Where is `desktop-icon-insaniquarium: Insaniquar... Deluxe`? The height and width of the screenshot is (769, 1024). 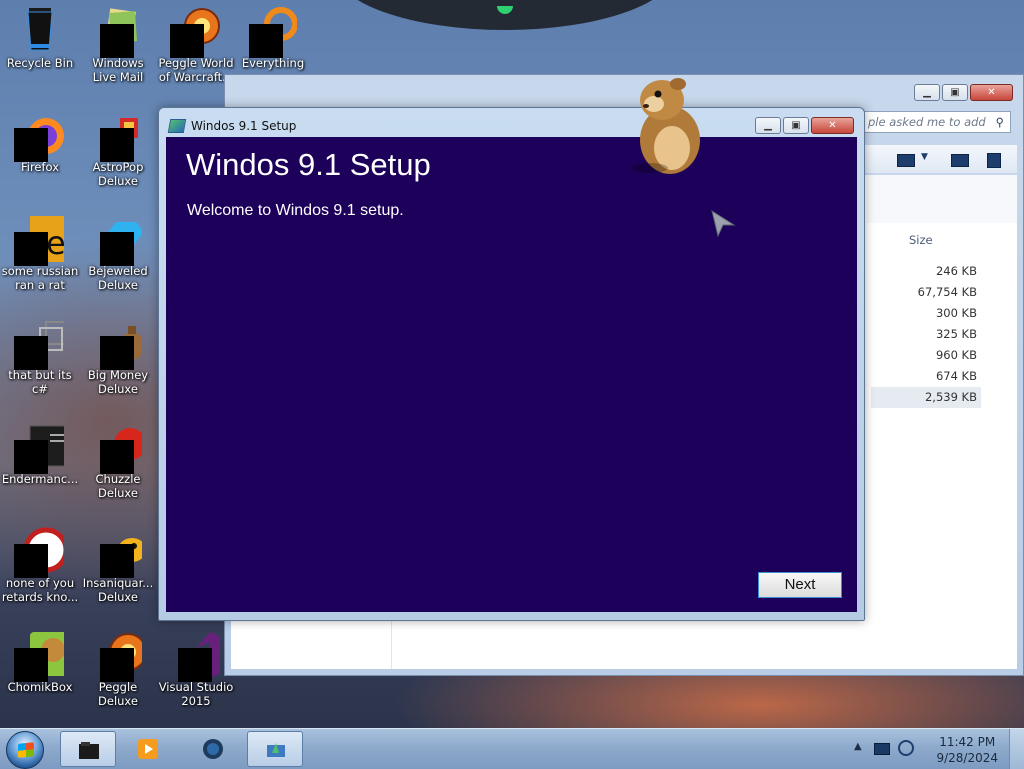
desktop-icon-insaniquarium: Insaniquar... Deluxe is located at coordinates (118, 565).